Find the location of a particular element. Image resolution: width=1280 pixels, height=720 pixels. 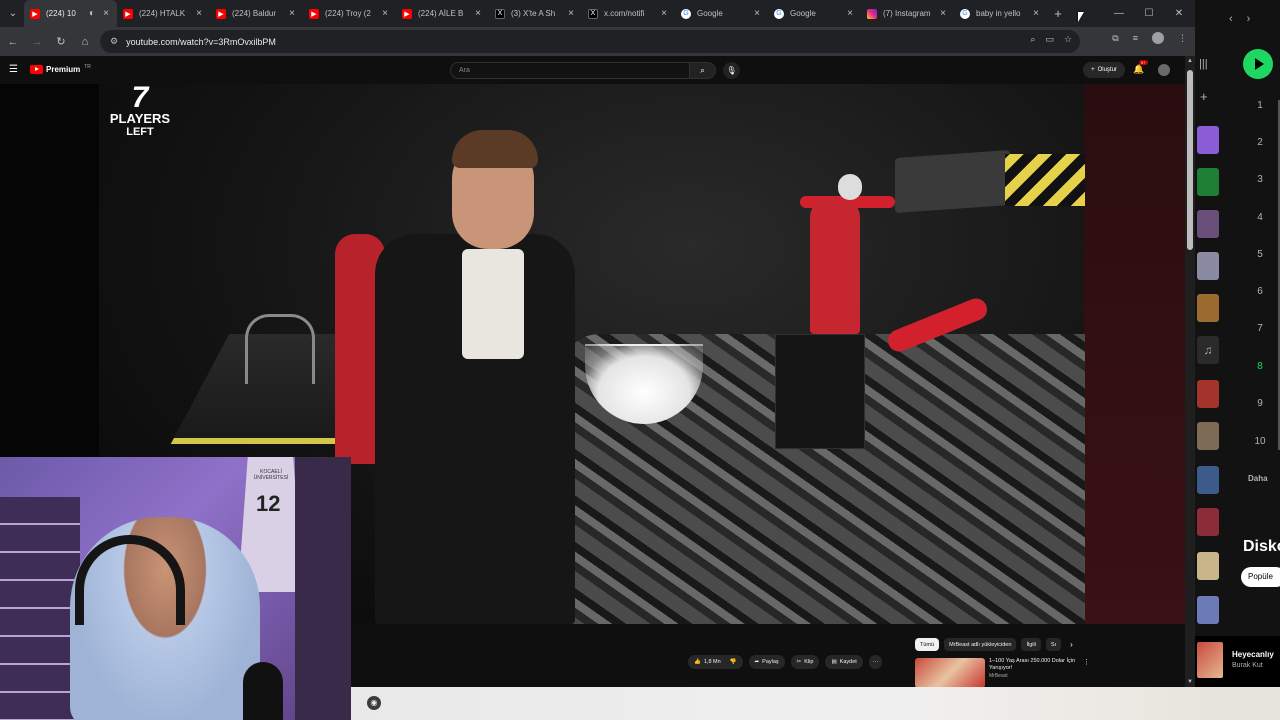

taskbar-app-icon: ◉ is located at coordinates (374, 703).